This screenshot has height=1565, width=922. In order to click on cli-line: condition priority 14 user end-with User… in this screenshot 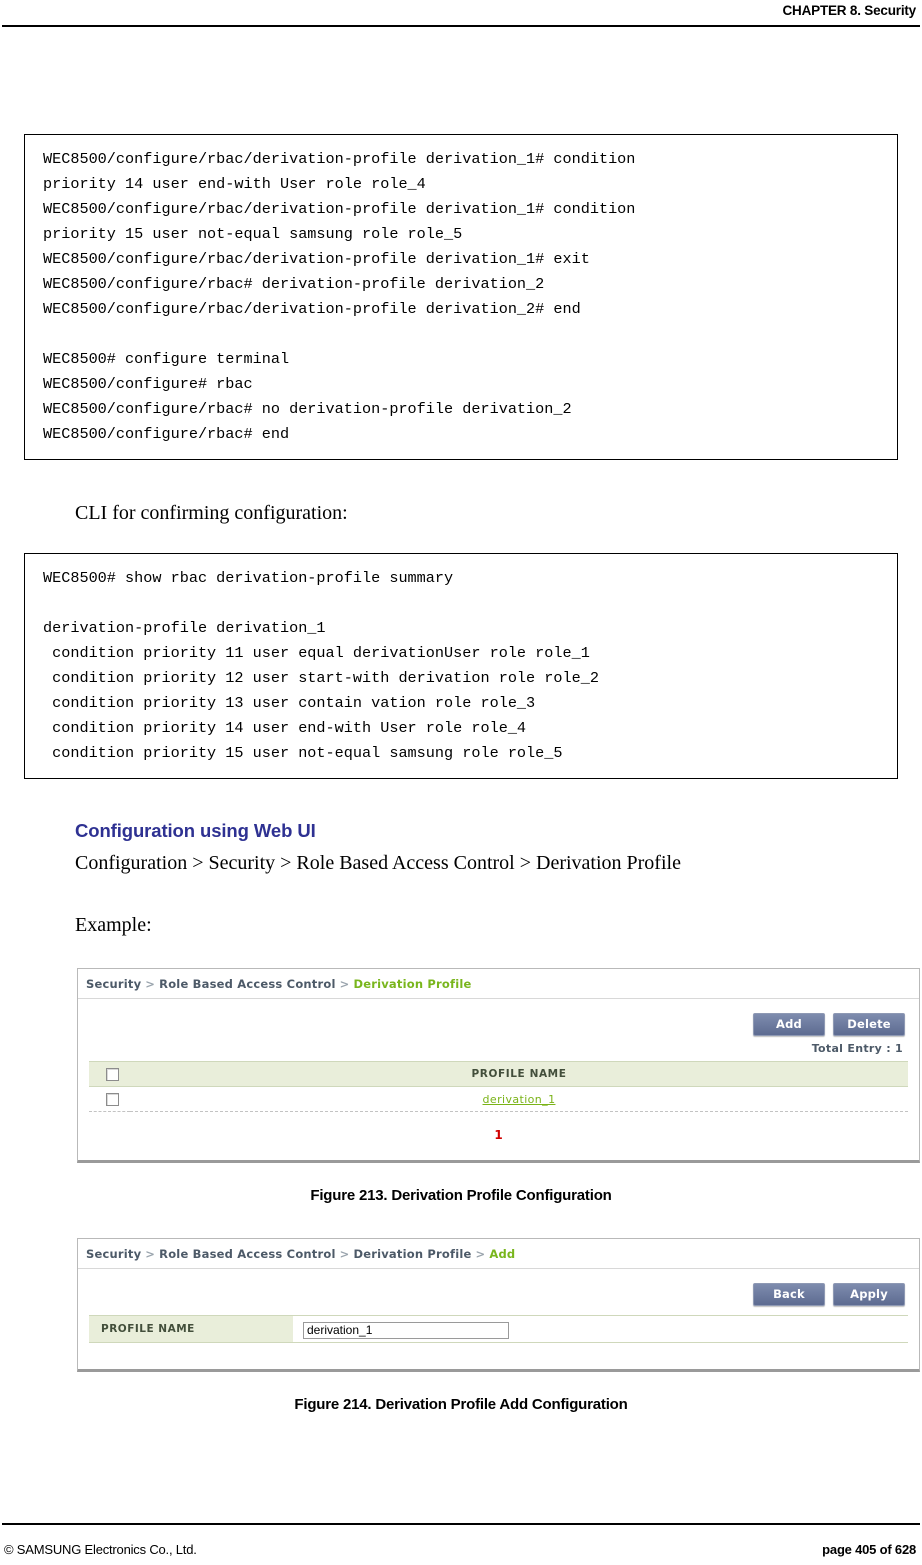, I will do `click(285, 728)`.